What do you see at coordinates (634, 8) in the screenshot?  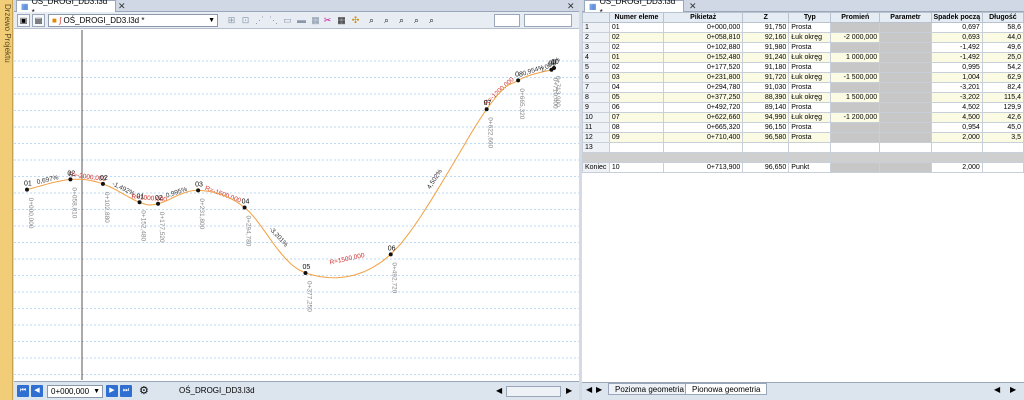 I see `table-document-tab: ▦ OŚ_DROGI_DD3.l3d *` at bounding box center [634, 8].